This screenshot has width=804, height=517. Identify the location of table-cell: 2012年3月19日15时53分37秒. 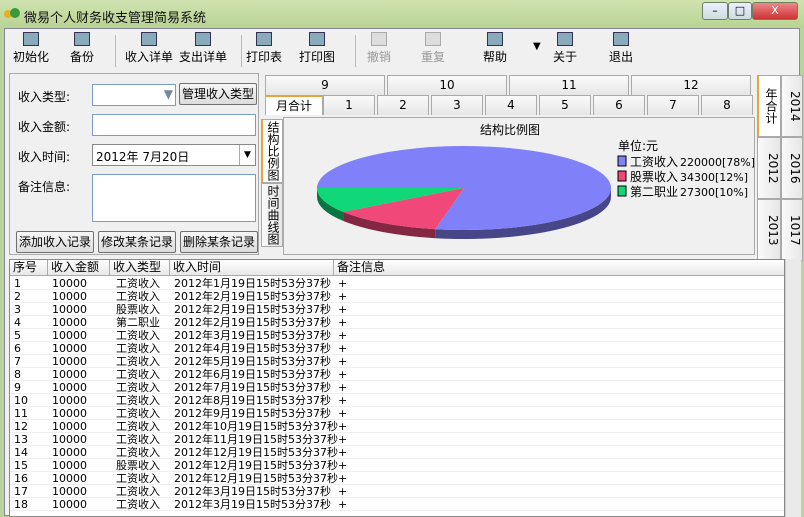
(252, 504).